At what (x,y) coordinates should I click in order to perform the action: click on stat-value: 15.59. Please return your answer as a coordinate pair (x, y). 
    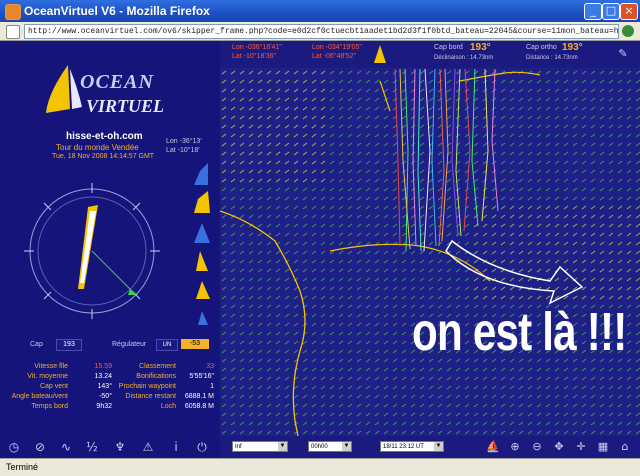
    Looking at the image, I should click on (103, 366).